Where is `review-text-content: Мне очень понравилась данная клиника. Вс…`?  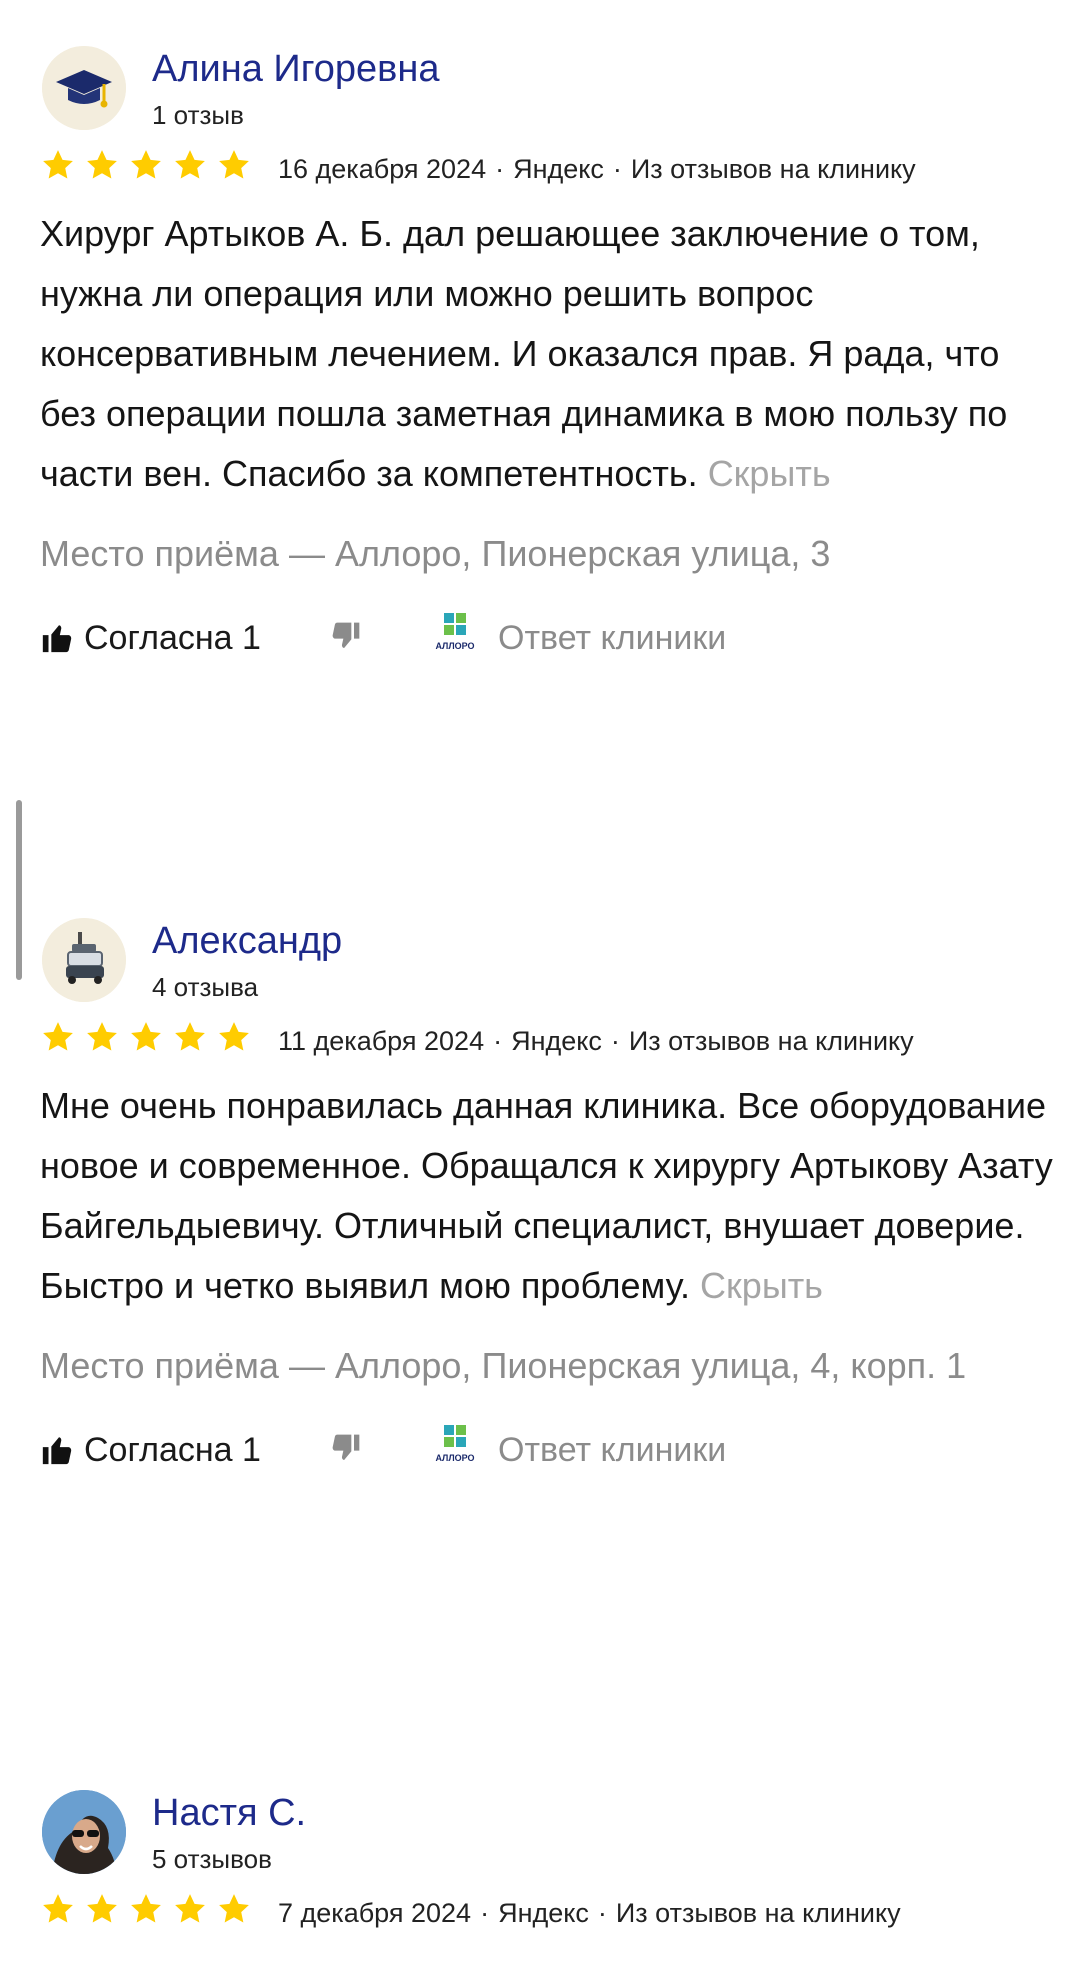 review-text-content: Мне очень понравилась данная клиника. Вс… is located at coordinates (546, 1195).